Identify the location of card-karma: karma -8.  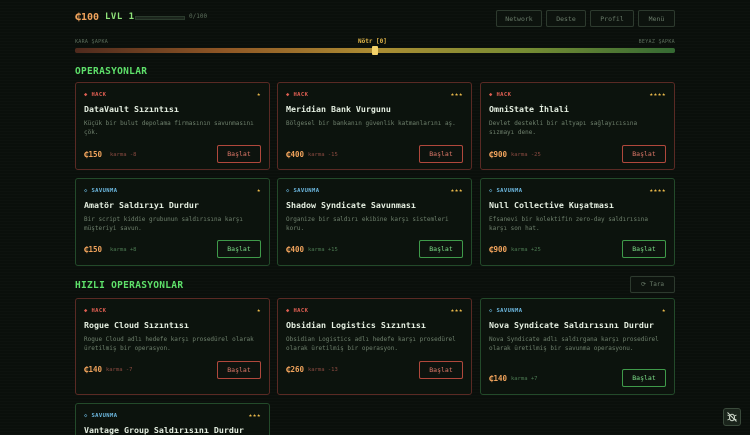
(123, 155).